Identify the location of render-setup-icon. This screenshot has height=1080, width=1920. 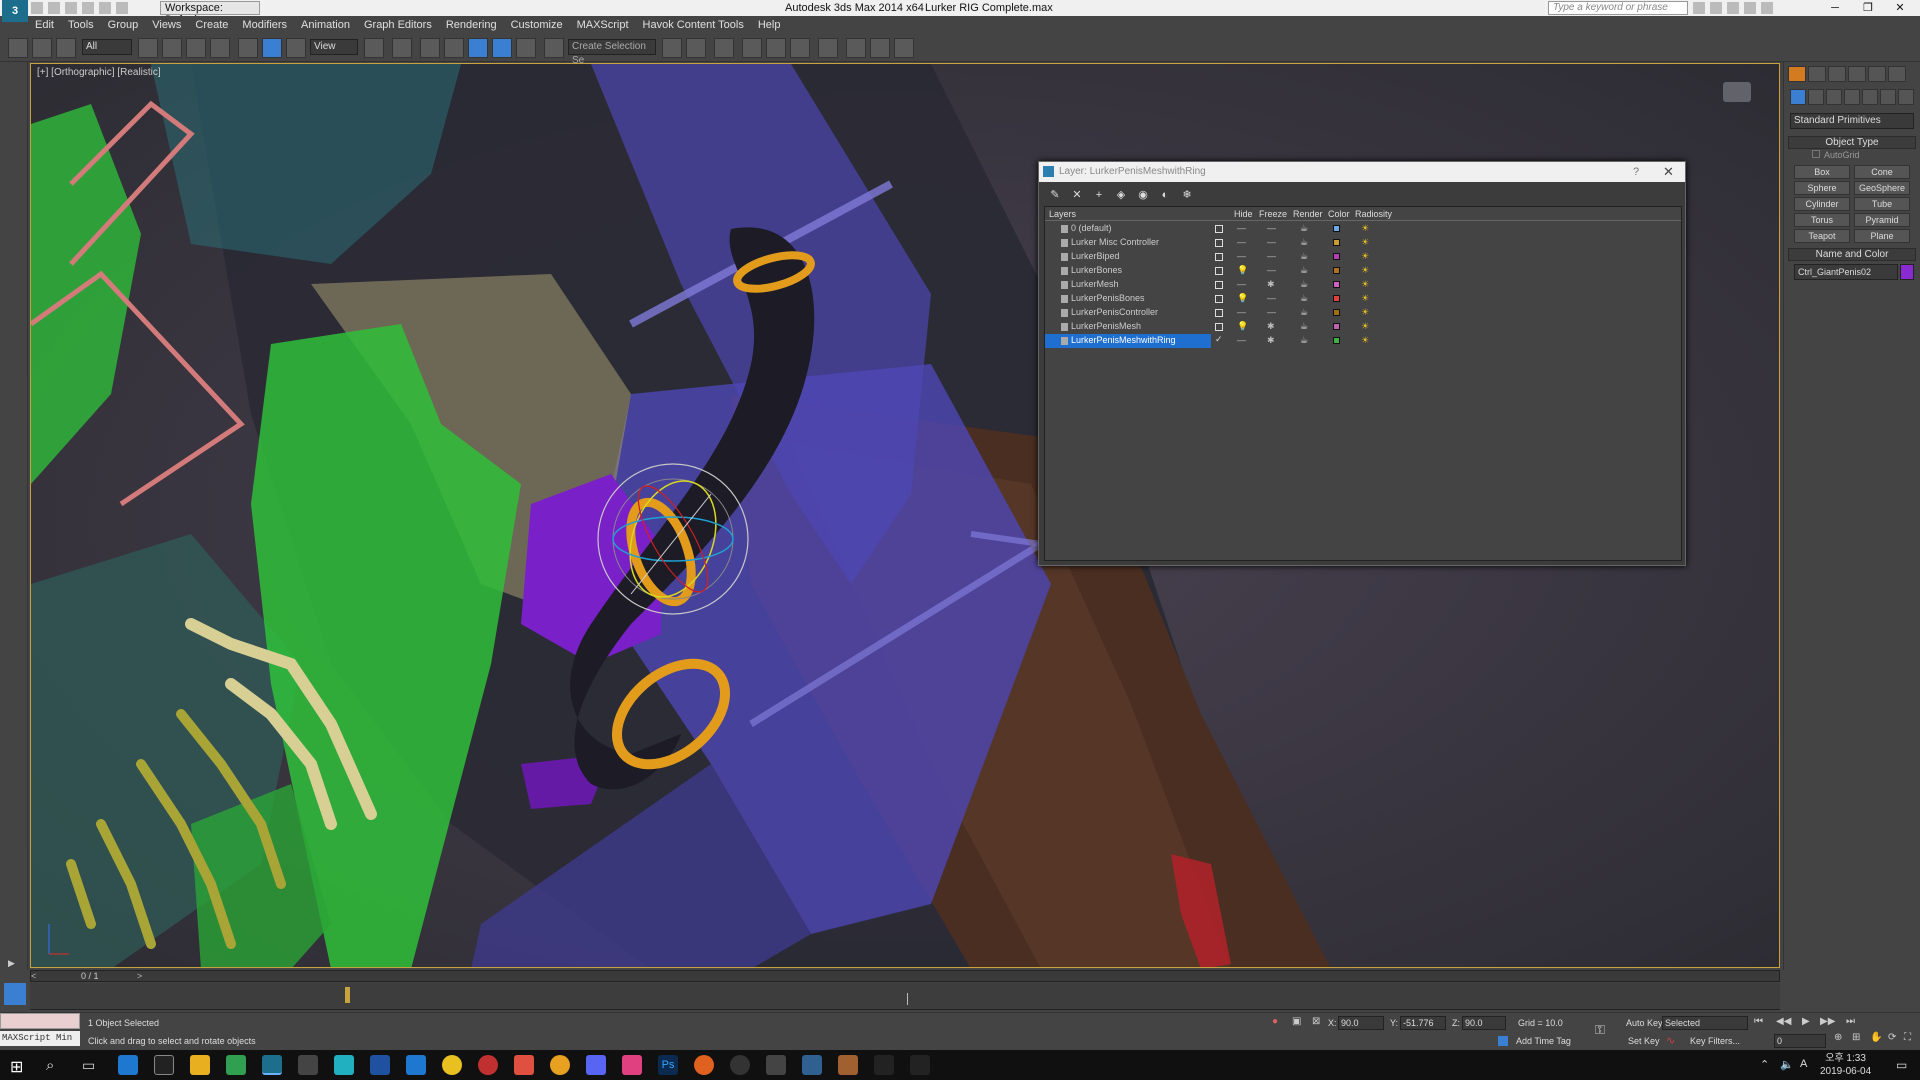
(856, 48).